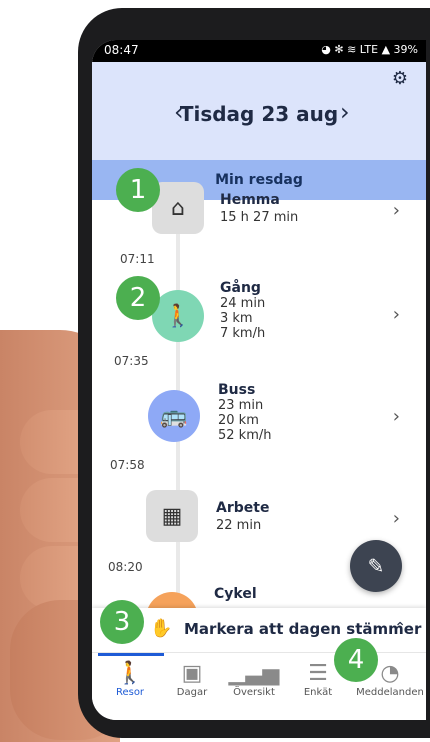 Image resolution: width=430 pixels, height=742 pixels. Describe the element at coordinates (356, 660) in the screenshot. I see `step-badge: 4` at that location.